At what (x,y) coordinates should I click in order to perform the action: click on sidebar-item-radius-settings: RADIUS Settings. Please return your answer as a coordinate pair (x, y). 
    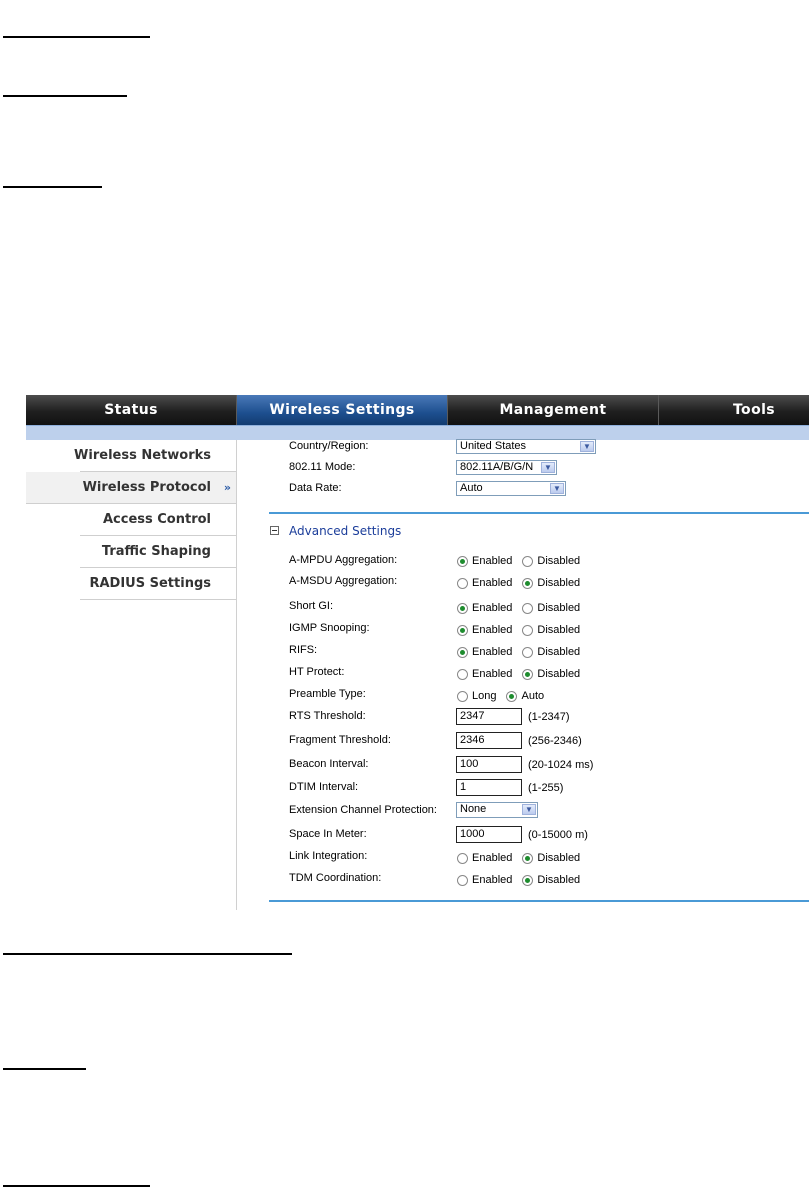
    Looking at the image, I should click on (158, 584).